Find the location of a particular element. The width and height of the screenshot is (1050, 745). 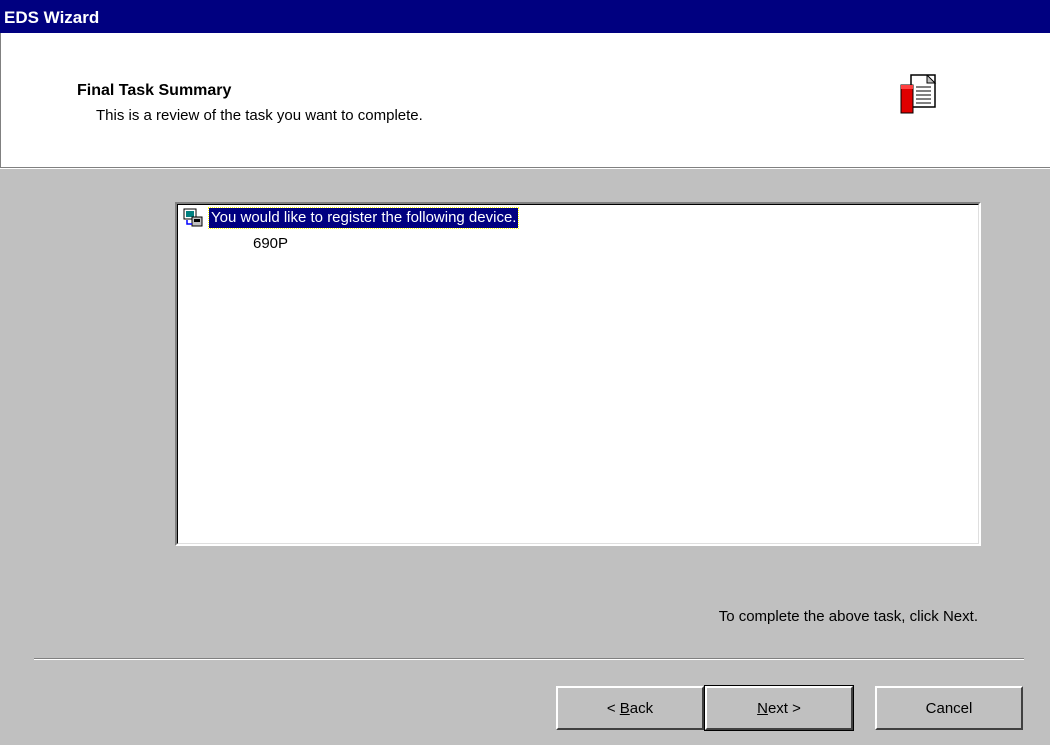

next-button: Next > is located at coordinates (779, 708).